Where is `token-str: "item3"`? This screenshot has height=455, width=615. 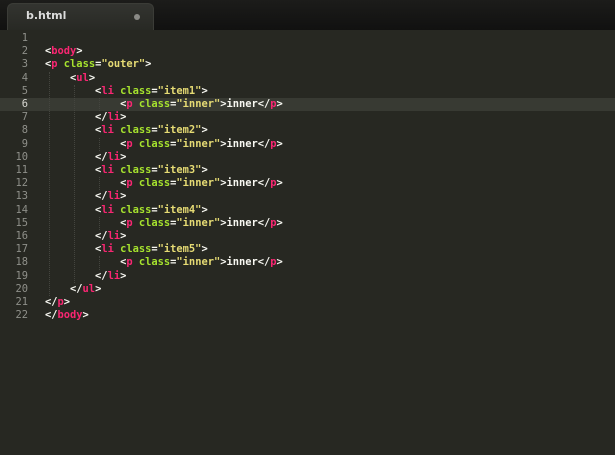 token-str: "item3" is located at coordinates (179, 170).